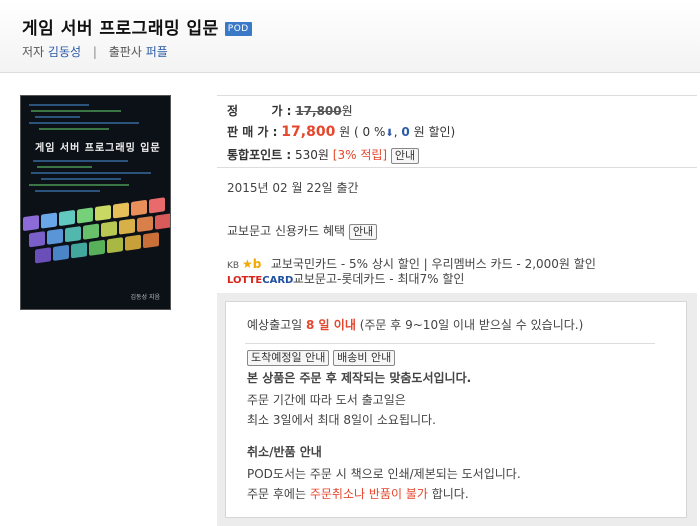  What do you see at coordinates (288, 358) in the screenshot?
I see `arrival-info-button: 도착예정일 안내` at bounding box center [288, 358].